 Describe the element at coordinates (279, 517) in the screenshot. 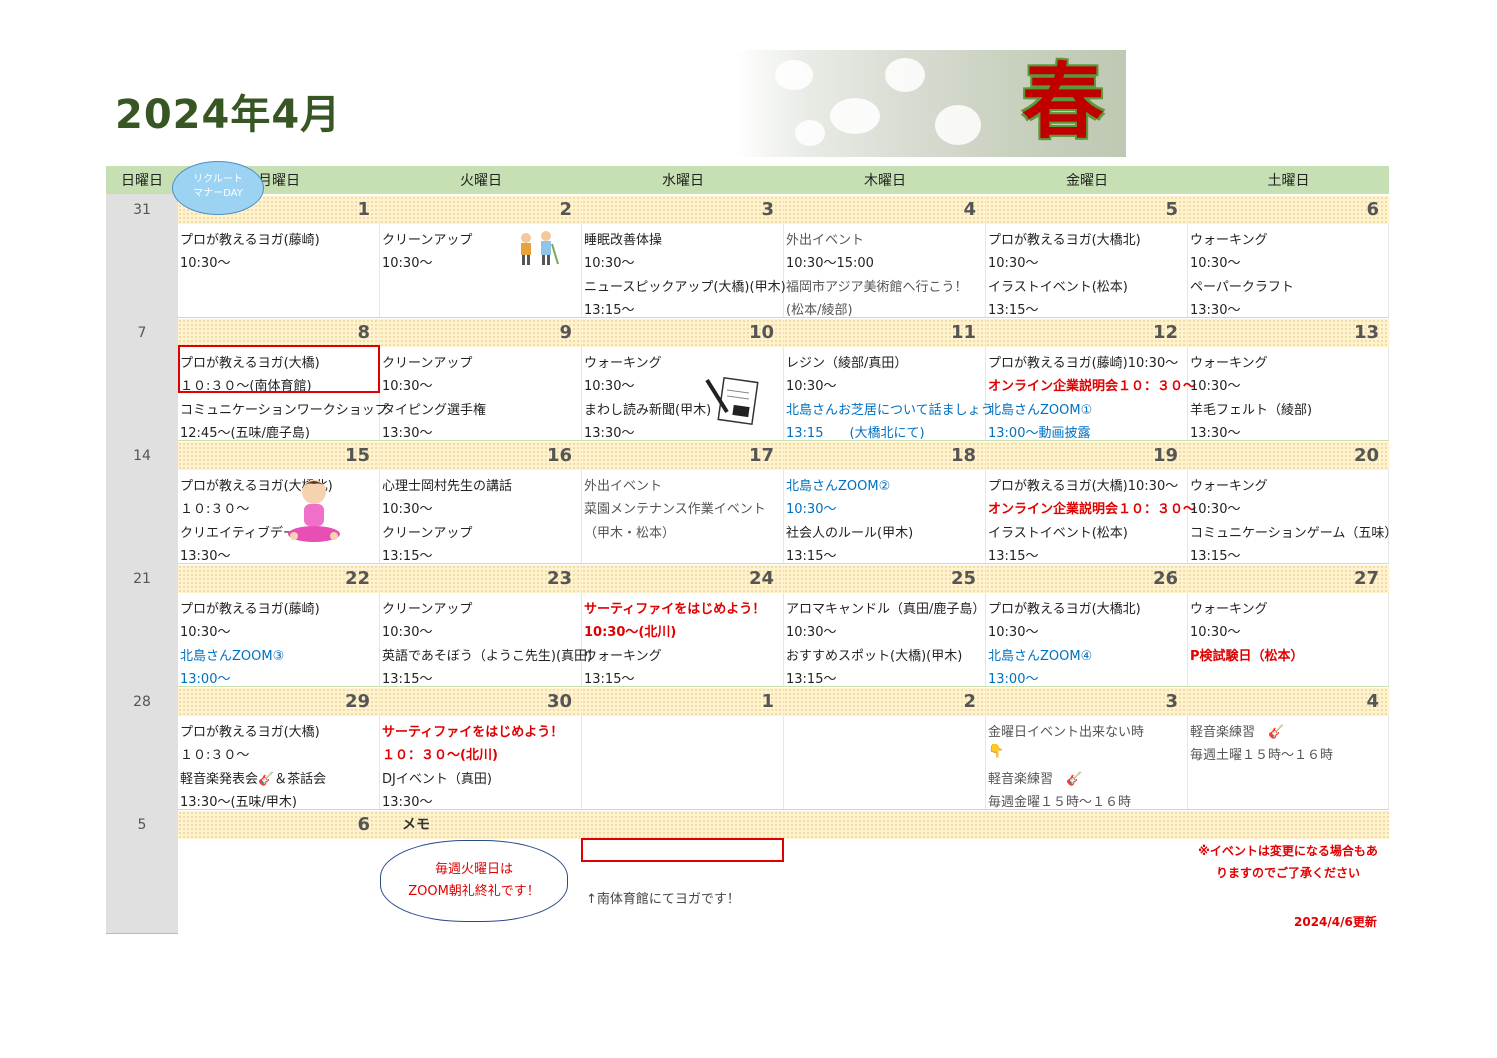

I see `day-cell: プロが教えるヨガ(大橋北) １０:３０～ クリエイティブデー 13:30～` at that location.